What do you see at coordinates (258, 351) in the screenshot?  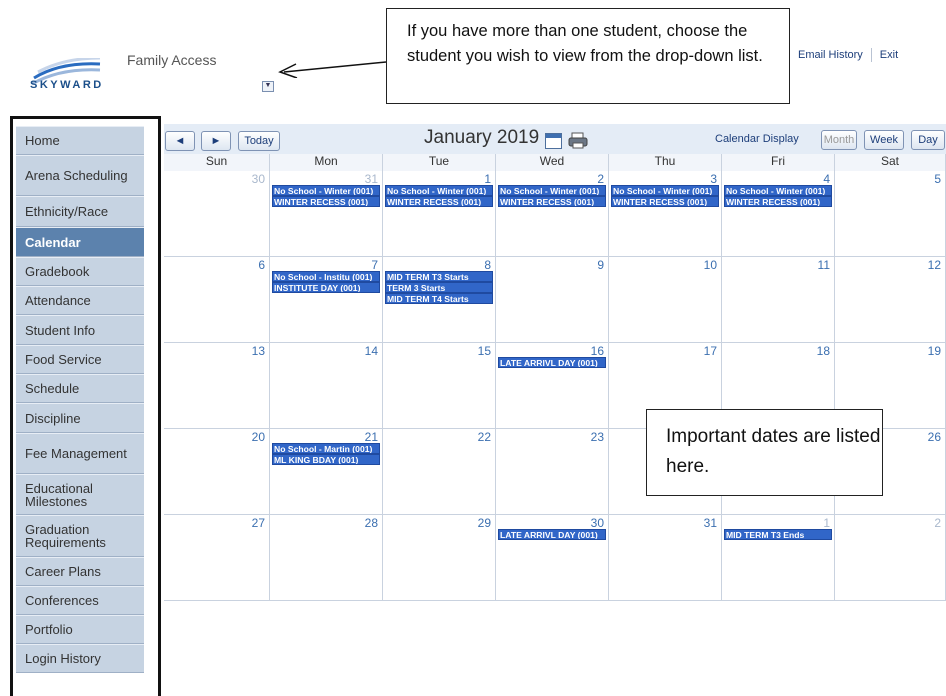 I see `day-number: 13` at bounding box center [258, 351].